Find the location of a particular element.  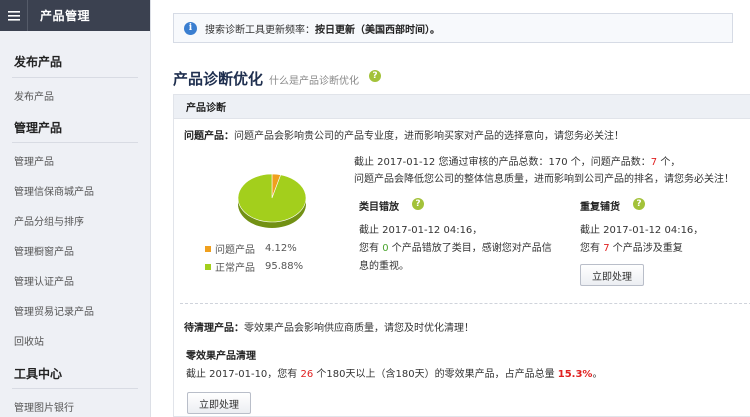

legend-swatch-normal is located at coordinates (208, 266).